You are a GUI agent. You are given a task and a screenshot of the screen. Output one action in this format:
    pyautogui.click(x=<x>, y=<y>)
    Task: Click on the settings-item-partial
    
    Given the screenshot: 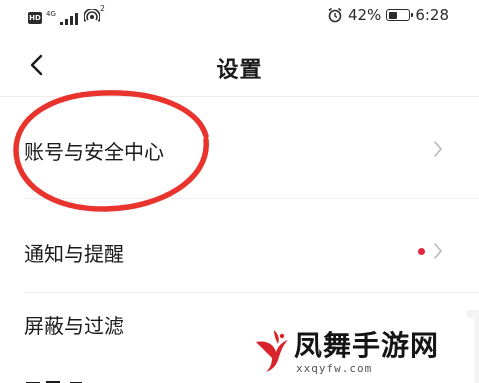 What is the action you would take?
    pyautogui.click(x=69, y=377)
    